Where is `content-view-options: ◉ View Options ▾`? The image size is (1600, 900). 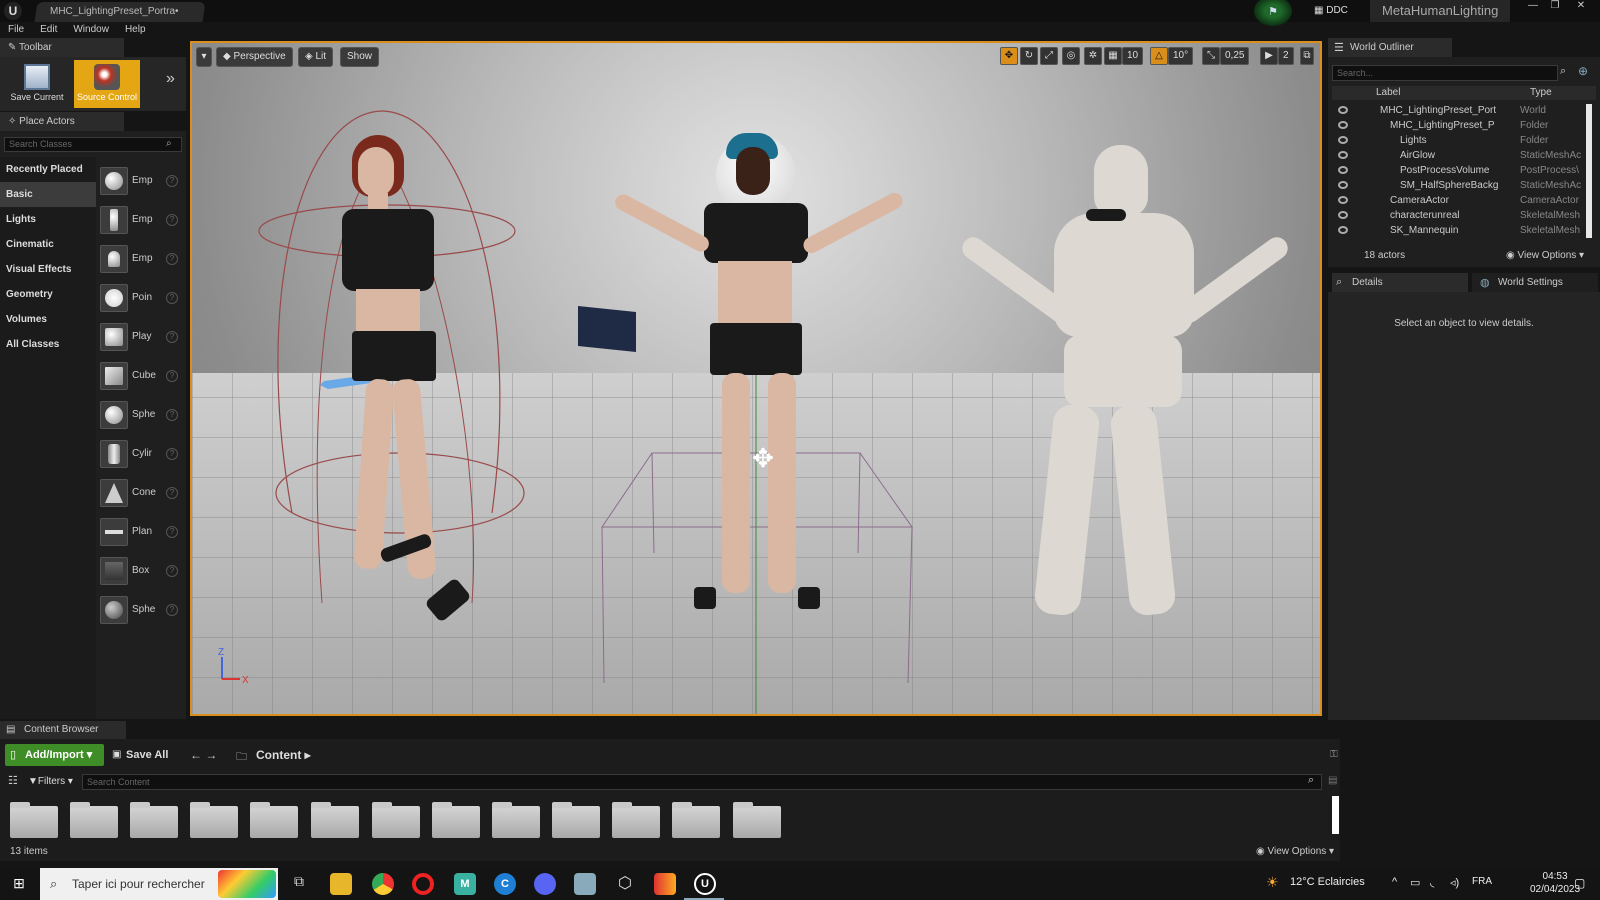 content-view-options: ◉ View Options ▾ is located at coordinates (1295, 851).